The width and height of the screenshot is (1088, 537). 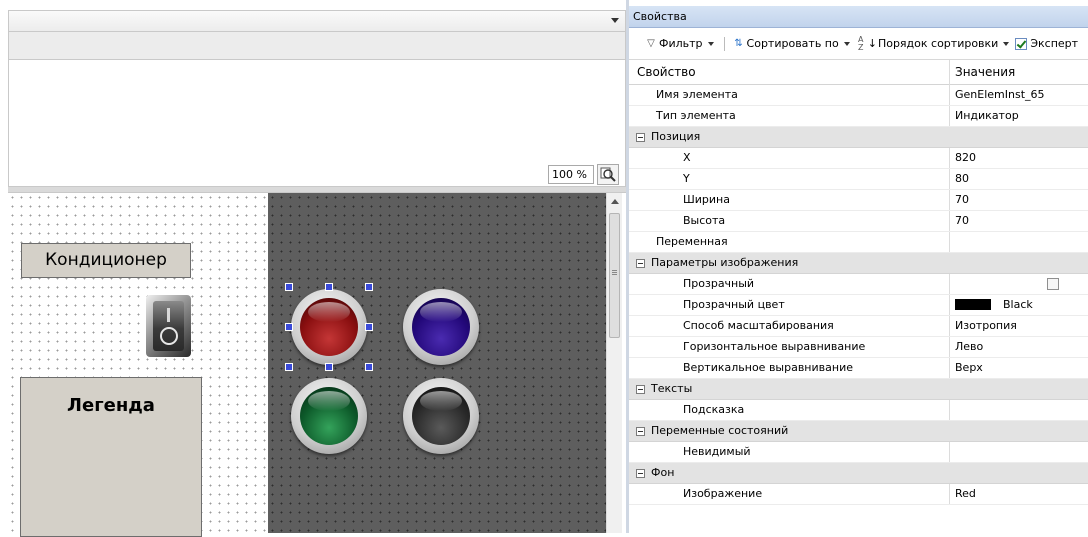 What do you see at coordinates (571, 174) in the screenshot?
I see `zoom-level-field: 100 %` at bounding box center [571, 174].